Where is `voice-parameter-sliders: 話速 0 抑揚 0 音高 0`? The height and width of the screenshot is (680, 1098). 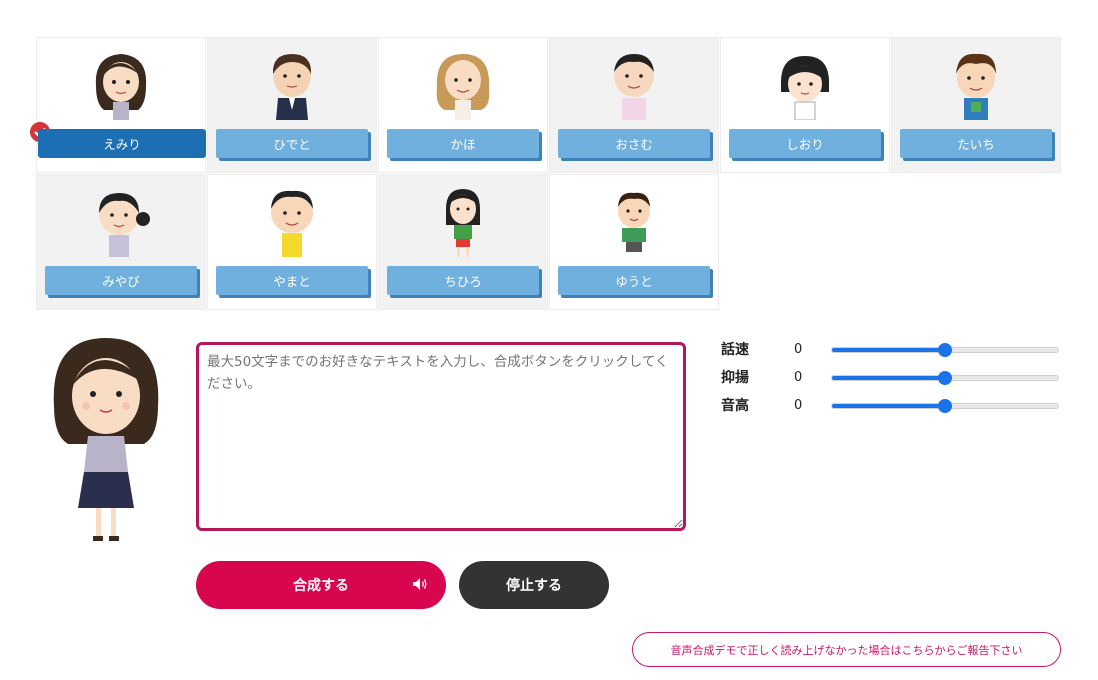
voice-parameter-sliders: 話速 0 抑揚 0 音高 0 is located at coordinates (891, 382).